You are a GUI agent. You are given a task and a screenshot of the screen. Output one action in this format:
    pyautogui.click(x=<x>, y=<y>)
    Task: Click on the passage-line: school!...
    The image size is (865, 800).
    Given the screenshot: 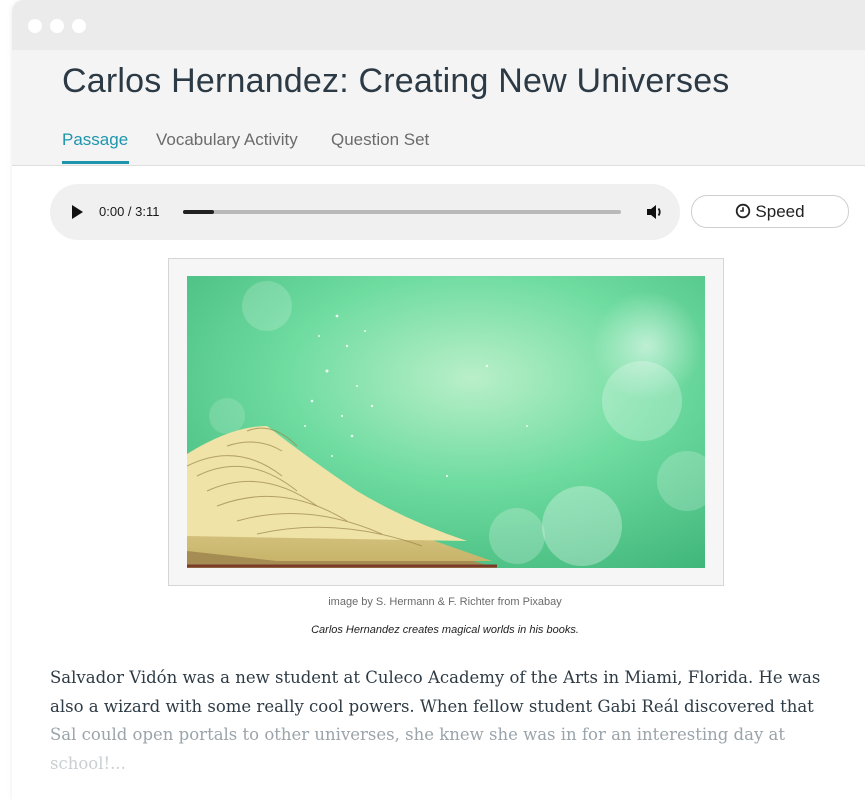 What is the action you would take?
    pyautogui.click(x=88, y=763)
    